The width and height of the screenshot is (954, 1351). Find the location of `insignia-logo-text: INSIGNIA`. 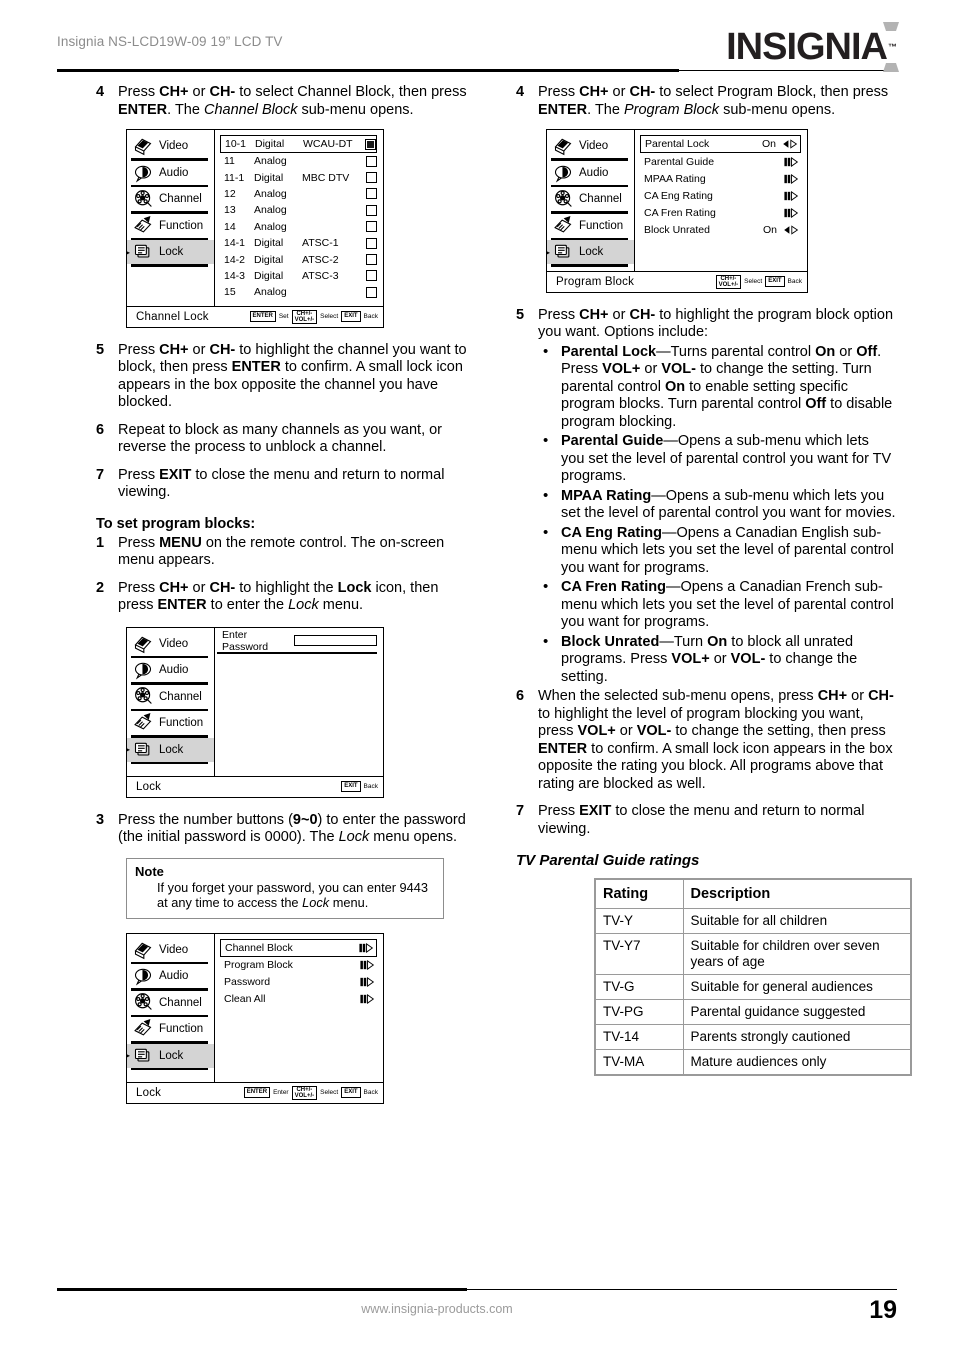

insignia-logo-text: INSIGNIA is located at coordinates (807, 46).